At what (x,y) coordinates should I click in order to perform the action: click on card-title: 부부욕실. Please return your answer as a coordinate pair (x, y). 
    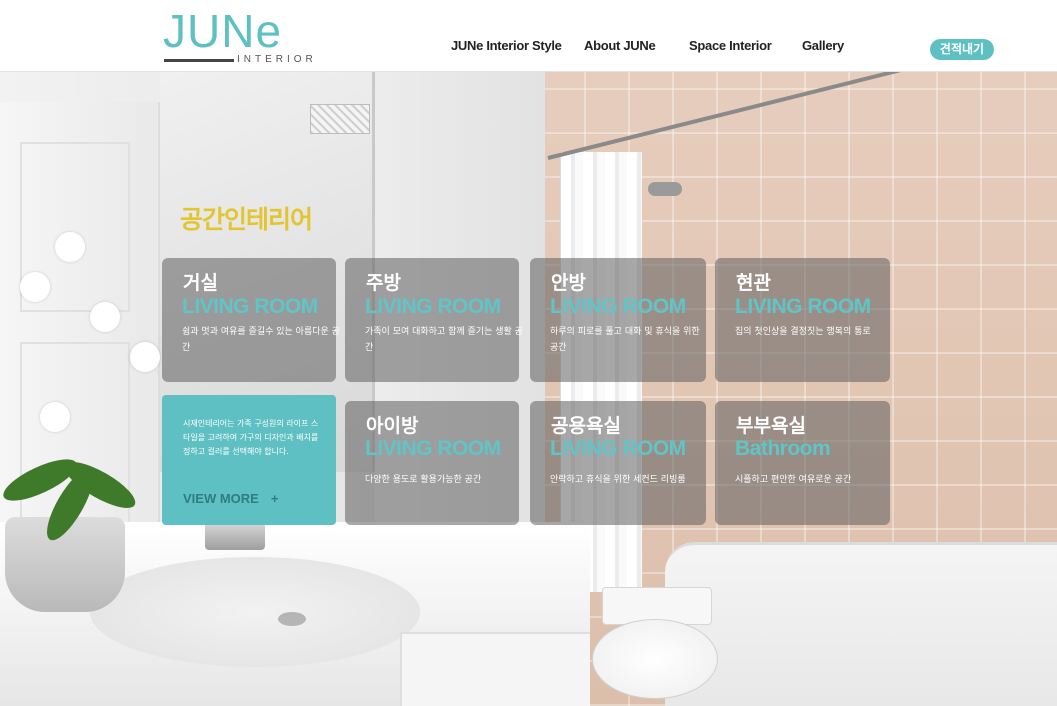
    Looking at the image, I should click on (771, 426).